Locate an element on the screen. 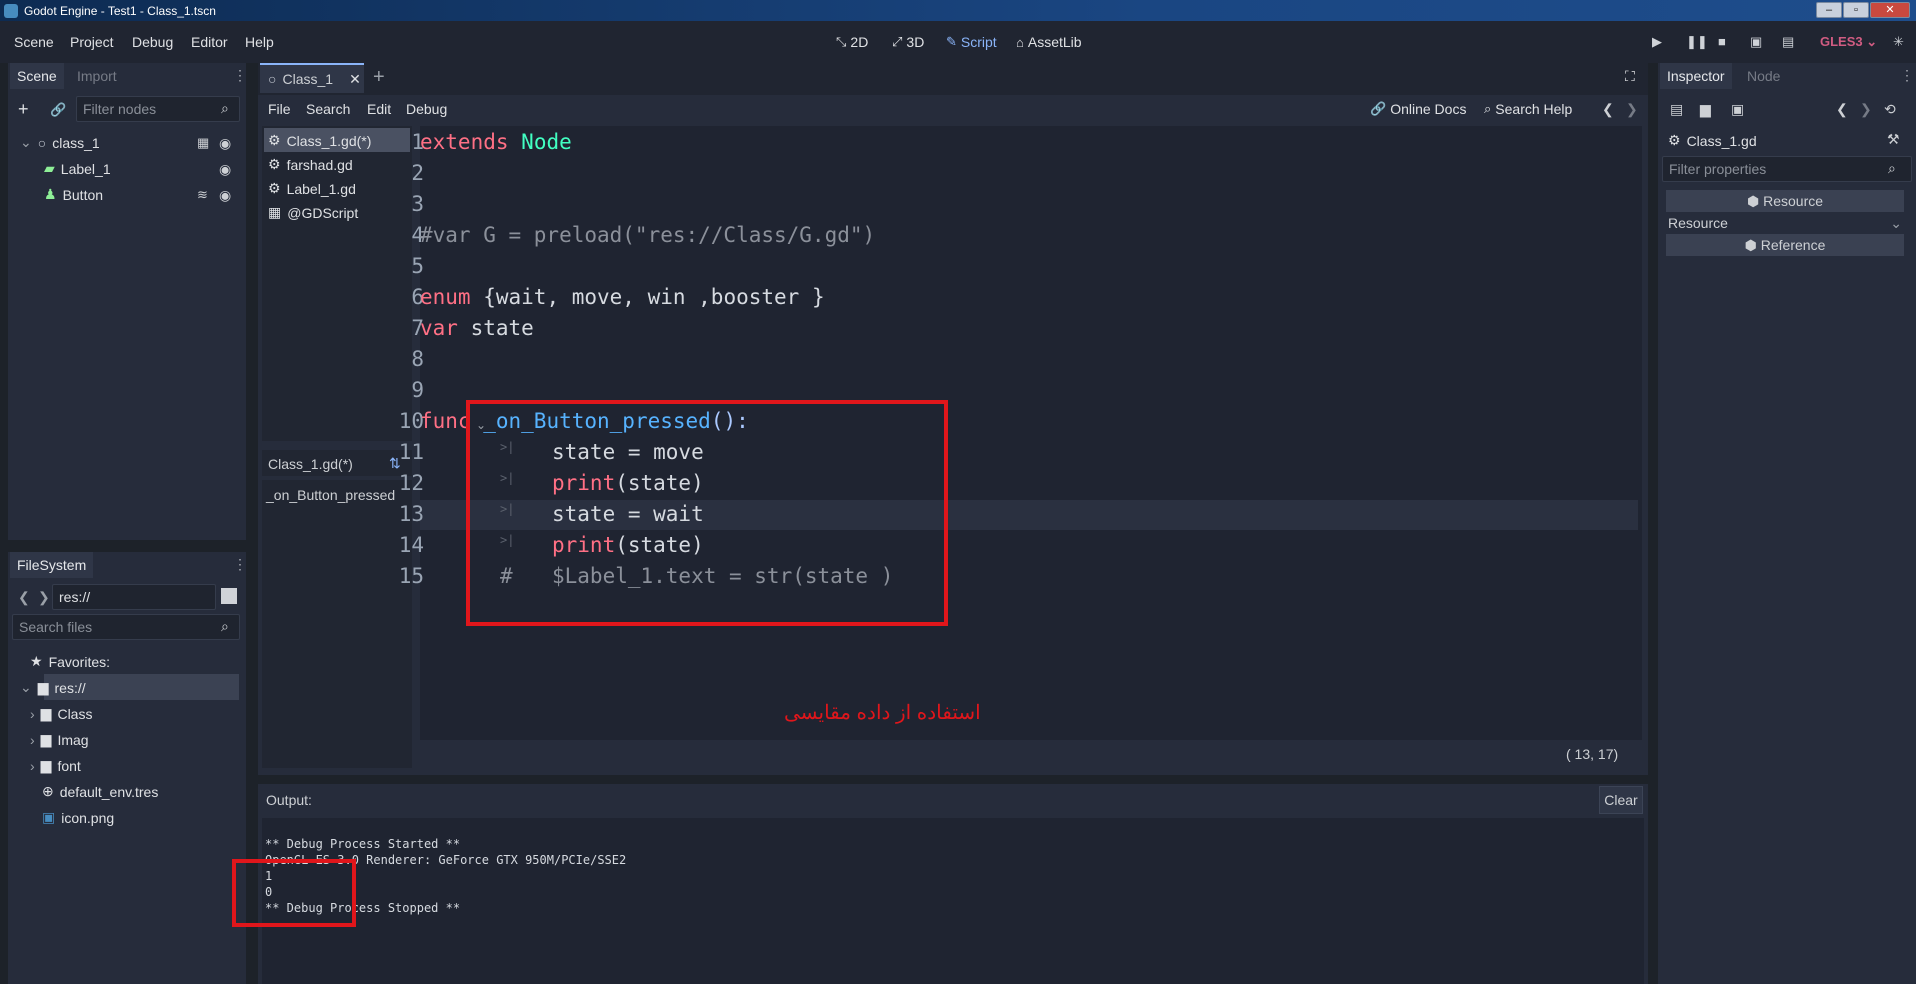 The height and width of the screenshot is (984, 1916). inspector-object: ⚙ Class_1.gd is located at coordinates (1712, 140).